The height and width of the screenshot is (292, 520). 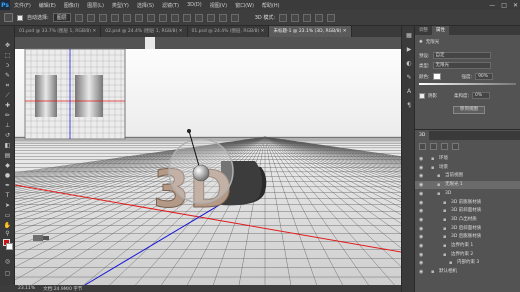 I want to click on align-middle-icon, so click(x=102, y=17).